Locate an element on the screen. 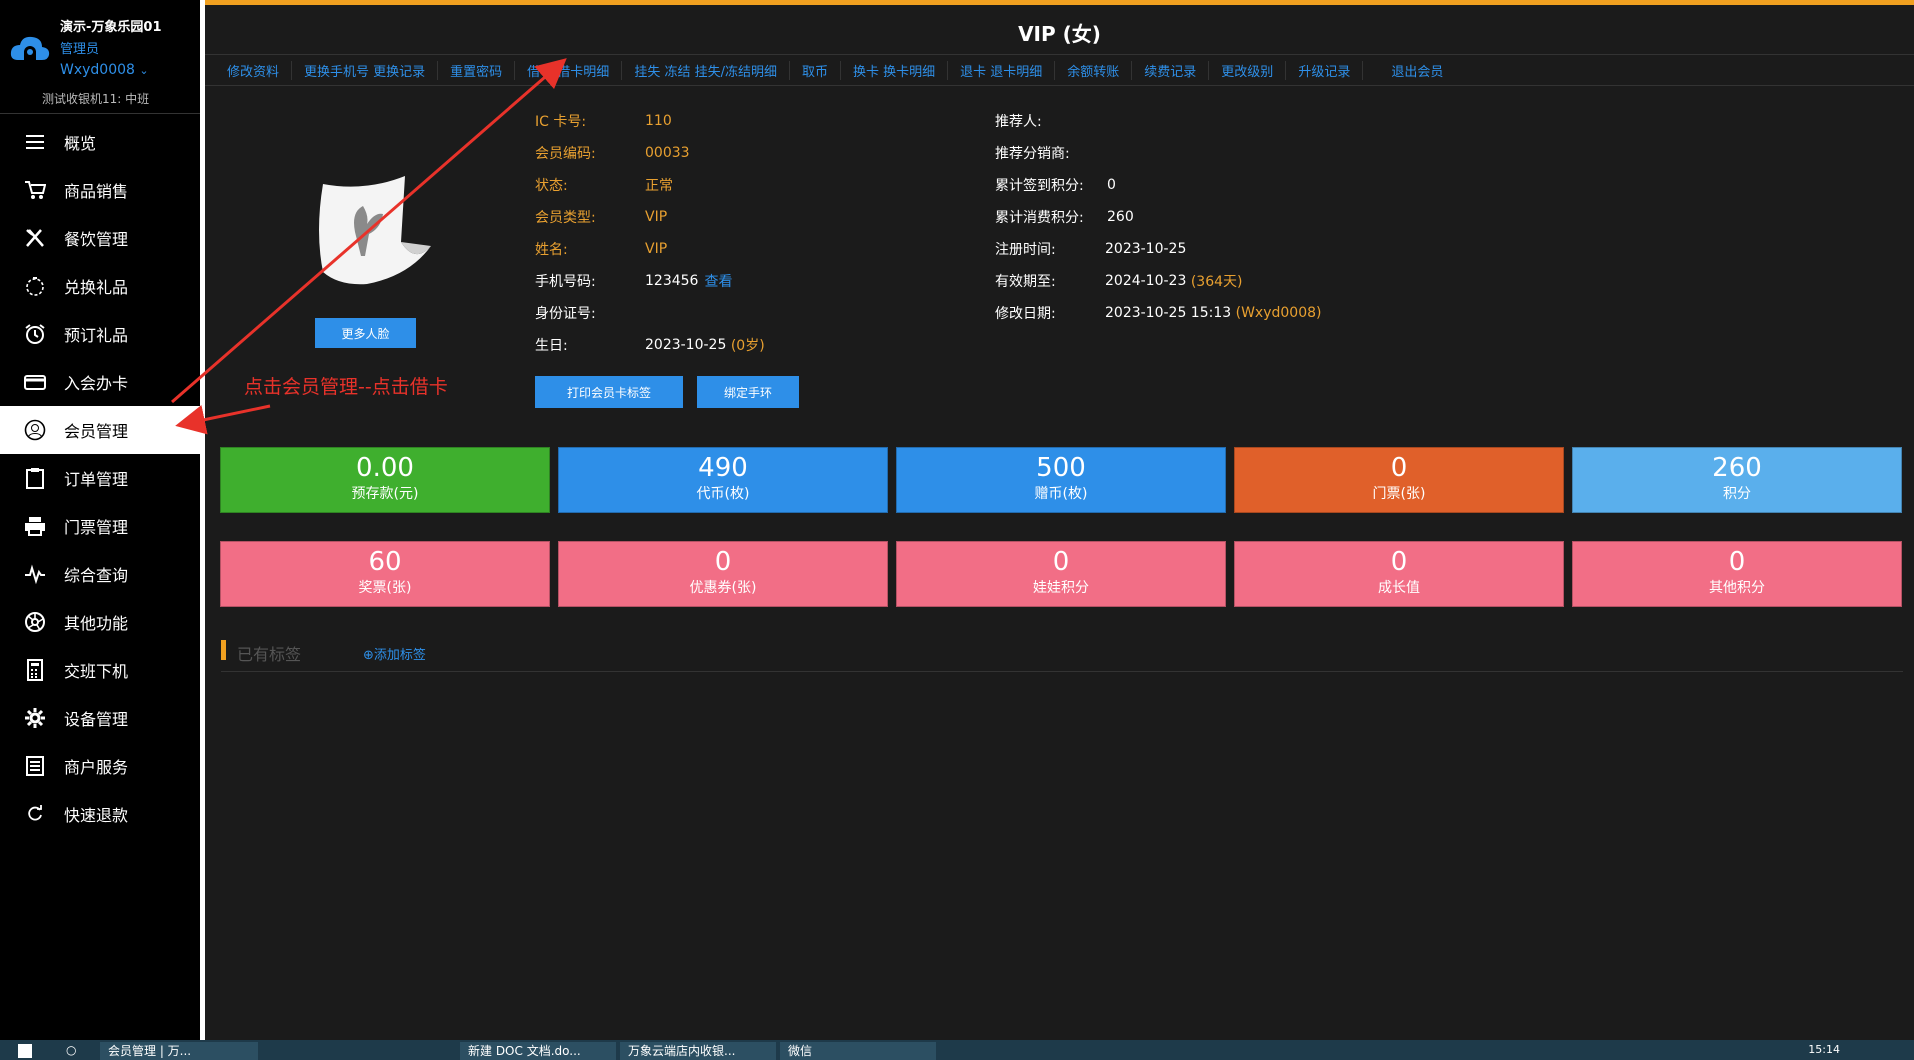 This screenshot has height=1060, width=1914. register-time-label: 注册时间: is located at coordinates (1025, 250).